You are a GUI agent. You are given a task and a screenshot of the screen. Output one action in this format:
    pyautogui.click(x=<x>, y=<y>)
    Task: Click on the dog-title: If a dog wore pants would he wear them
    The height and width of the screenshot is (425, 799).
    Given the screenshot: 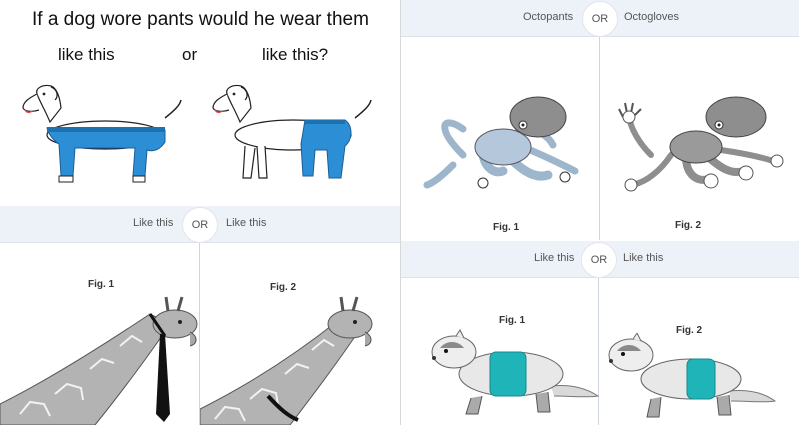 What is the action you would take?
    pyautogui.click(x=200, y=19)
    